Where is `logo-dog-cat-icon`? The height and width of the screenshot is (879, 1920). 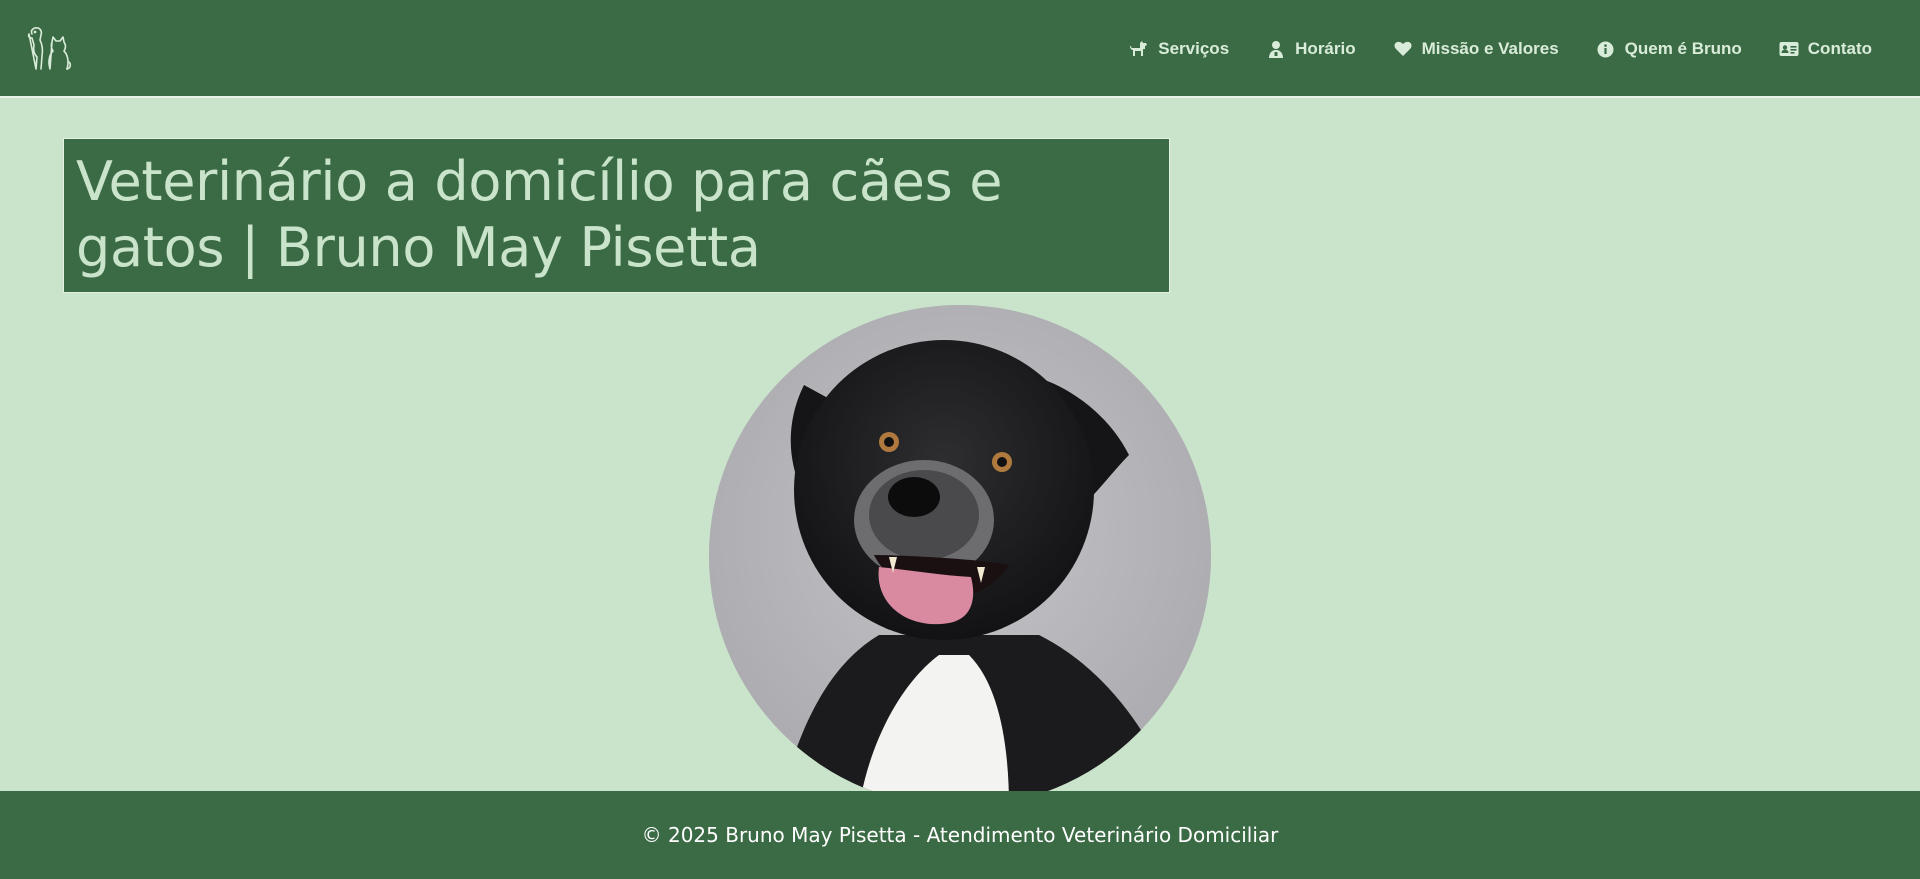 logo-dog-cat-icon is located at coordinates (49, 48).